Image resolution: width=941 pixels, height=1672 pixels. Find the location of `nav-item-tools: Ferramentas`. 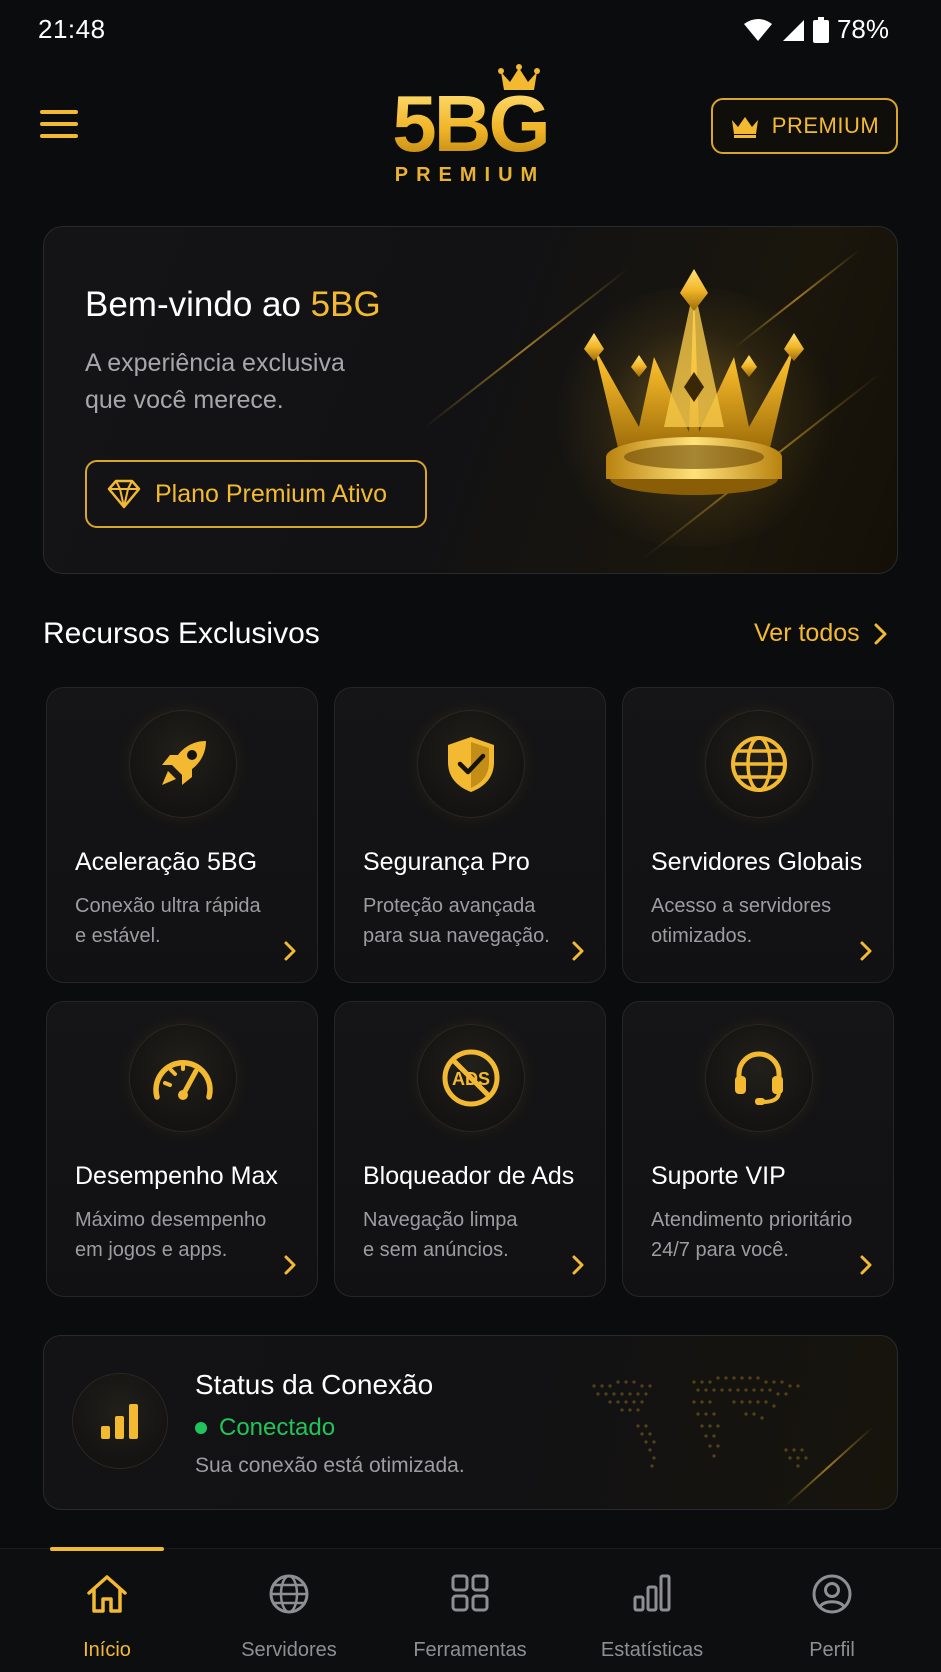

nav-item-tools: Ferramentas is located at coordinates (470, 1610).